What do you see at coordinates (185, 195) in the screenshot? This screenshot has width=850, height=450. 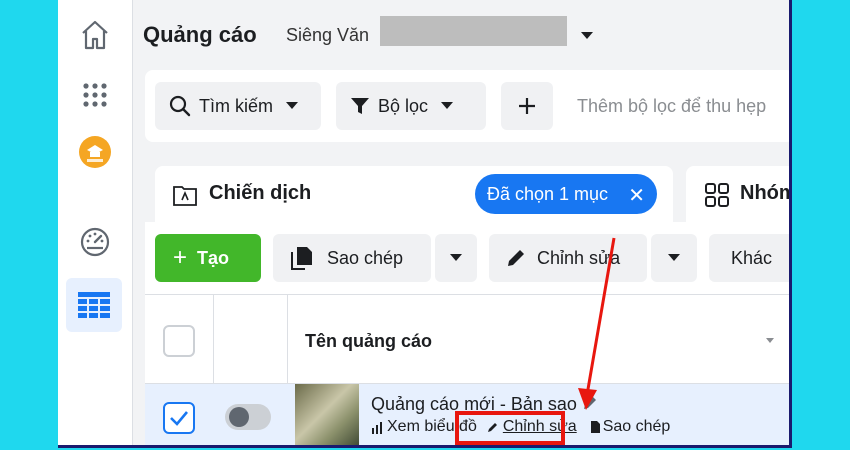 I see `campaign-folder-icon` at bounding box center [185, 195].